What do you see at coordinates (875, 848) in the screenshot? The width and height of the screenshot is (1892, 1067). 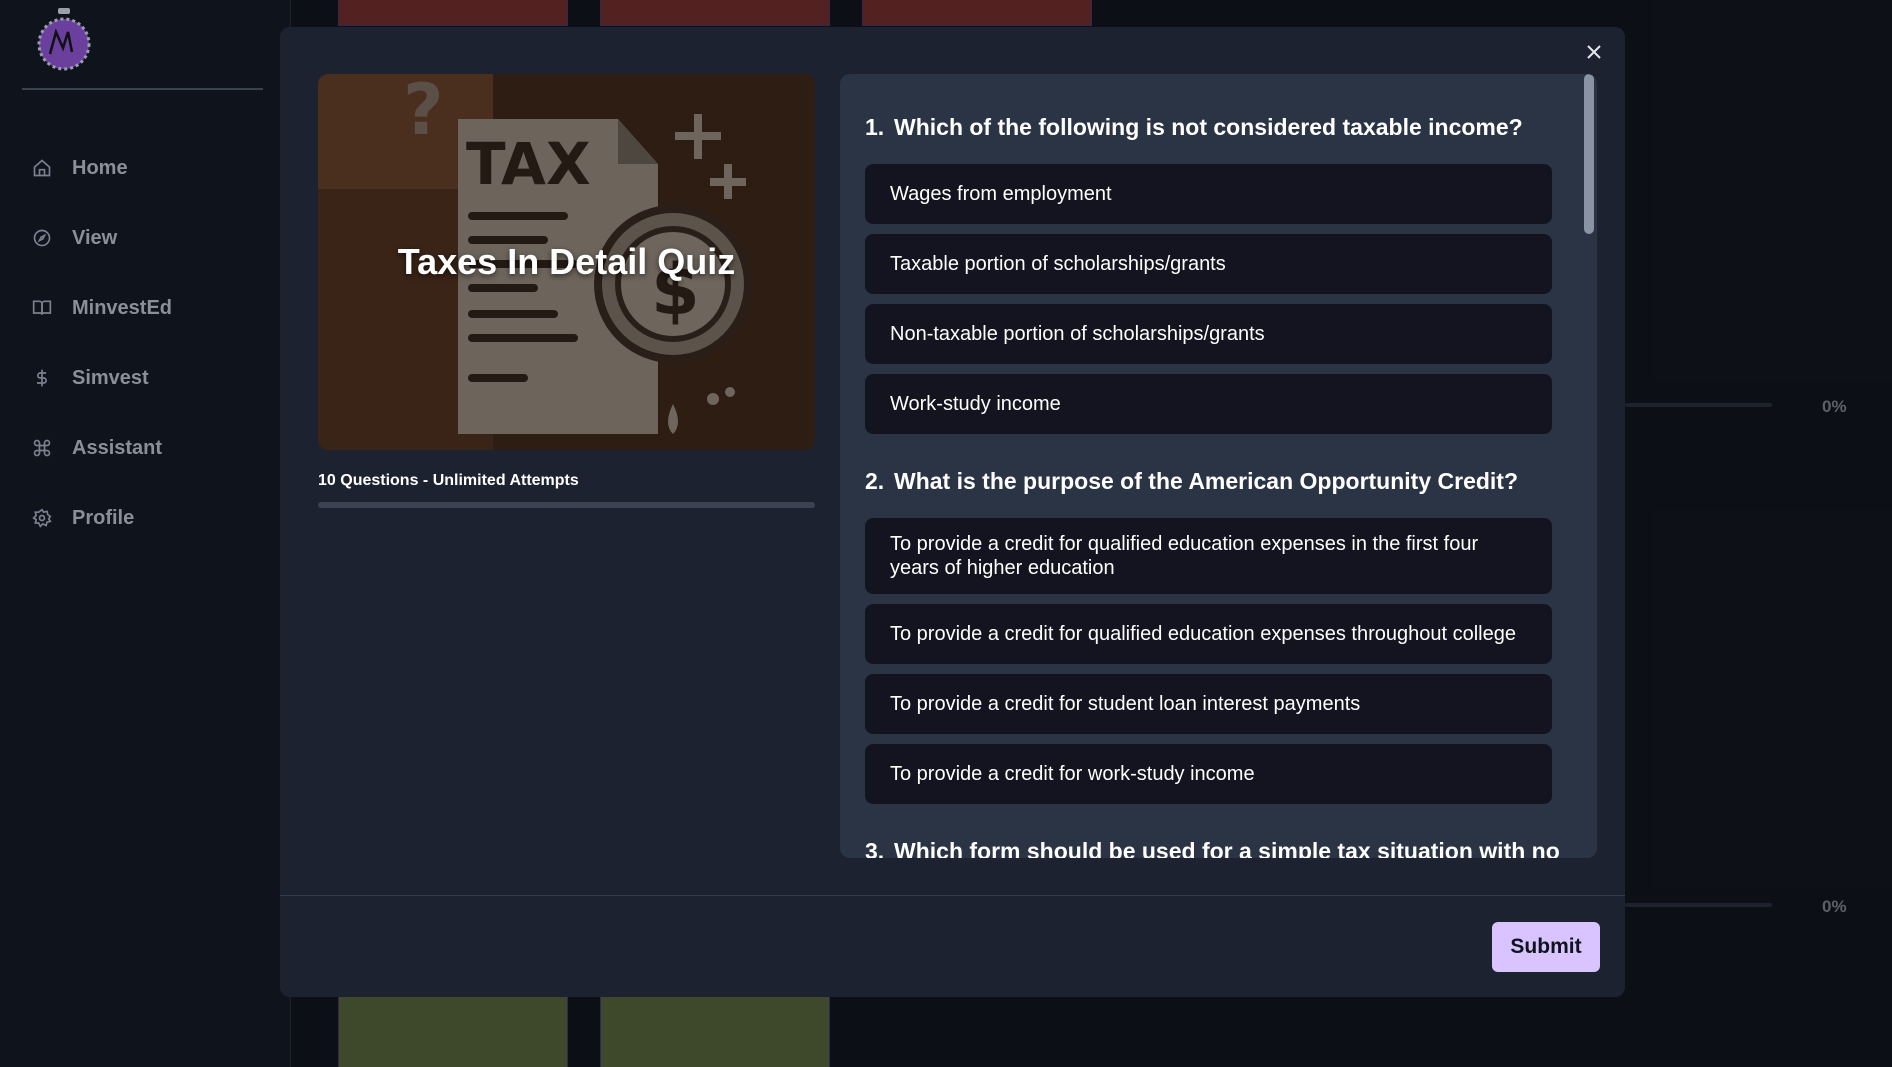 I see `question-number: 3.` at bounding box center [875, 848].